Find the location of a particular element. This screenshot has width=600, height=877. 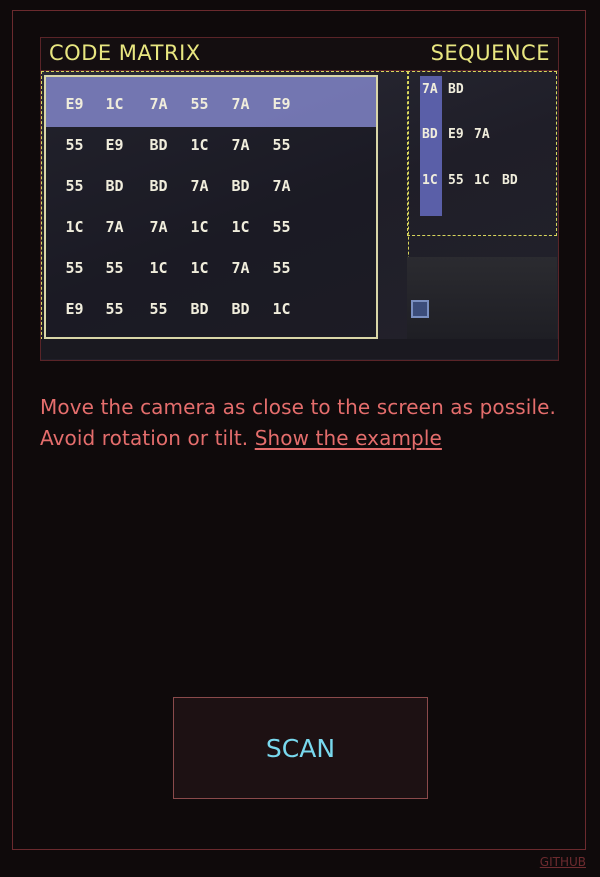

scan-button-label: SCAN is located at coordinates (300, 748).